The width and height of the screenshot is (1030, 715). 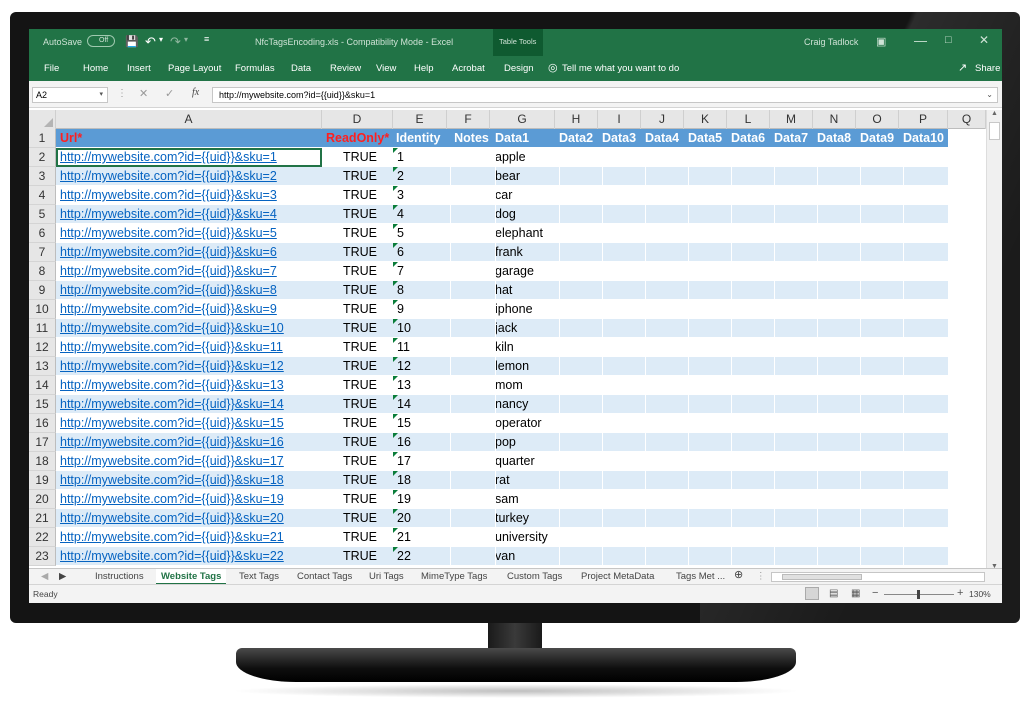 What do you see at coordinates (471, 138) in the screenshot?
I see `header-notes: Notes` at bounding box center [471, 138].